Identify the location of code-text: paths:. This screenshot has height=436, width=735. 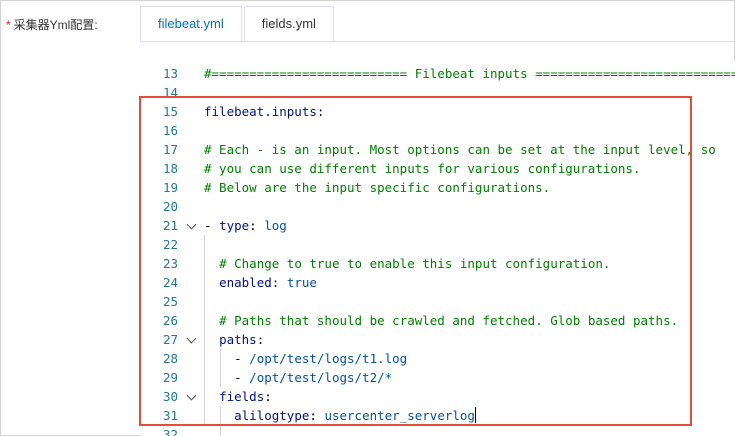
(234, 339).